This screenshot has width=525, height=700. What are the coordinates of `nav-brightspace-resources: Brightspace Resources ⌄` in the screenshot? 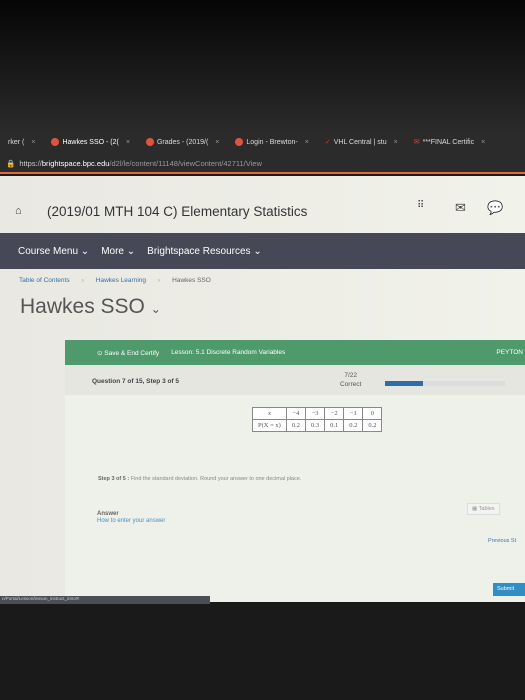 It's located at (204, 251).